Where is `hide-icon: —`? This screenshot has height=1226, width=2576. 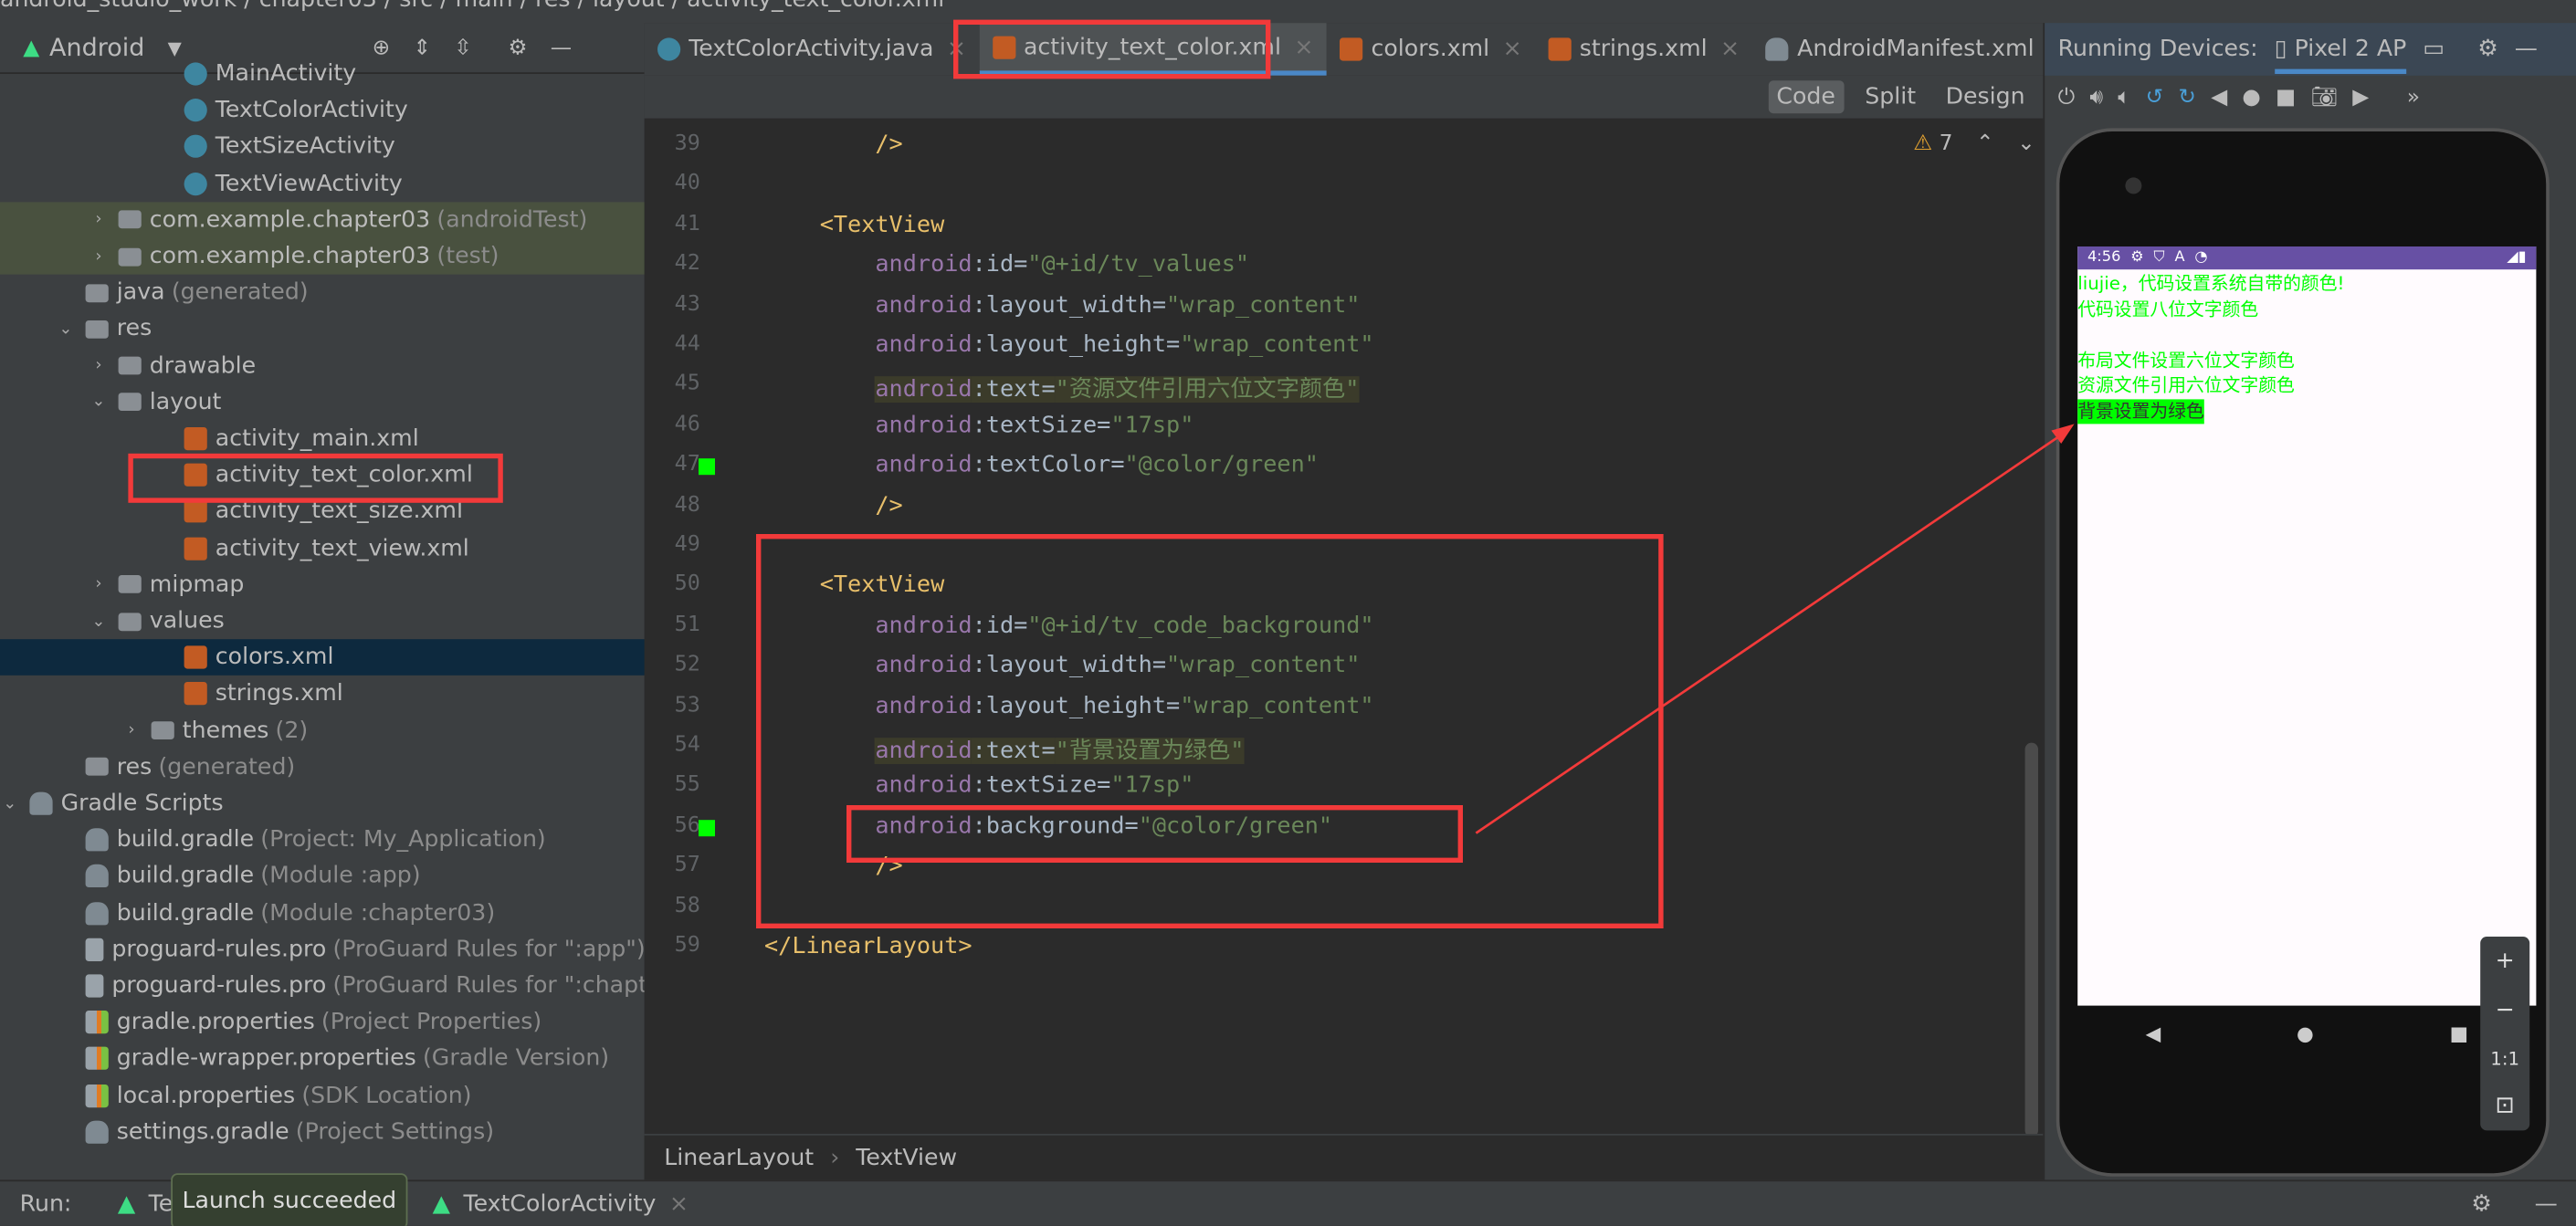
hide-icon: — is located at coordinates (2546, 1203).